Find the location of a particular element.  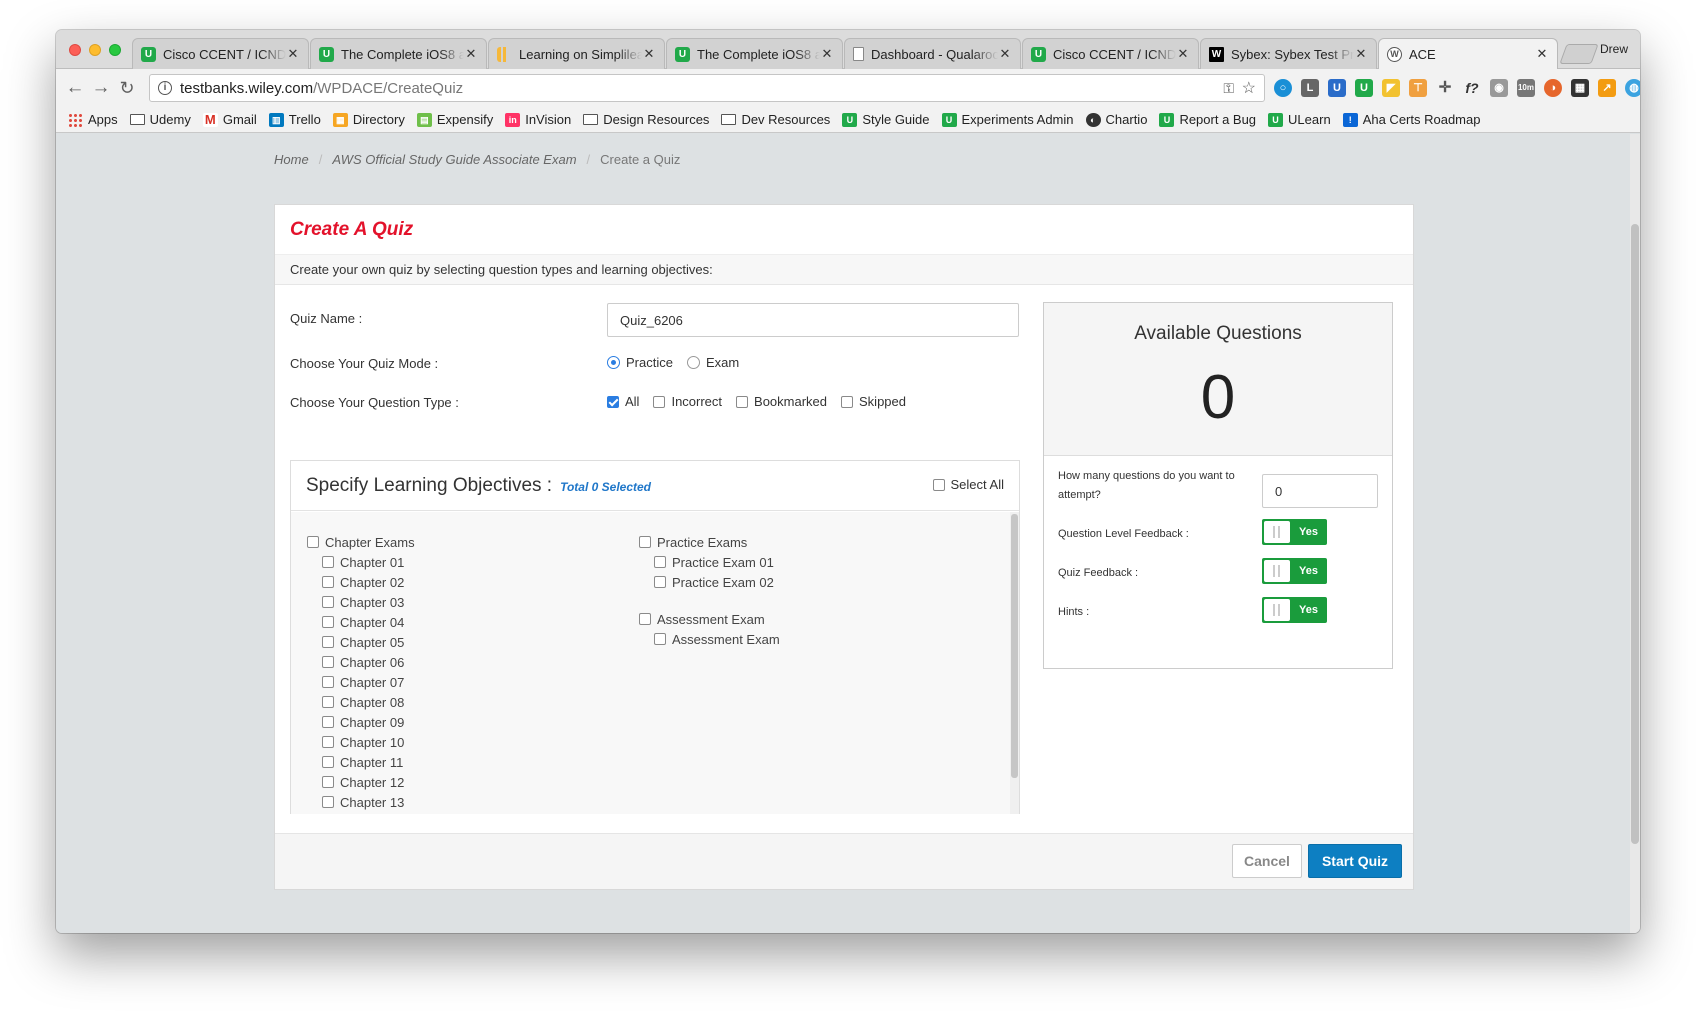

bookmark-report-bug: U Report a Bug is located at coordinates (1207, 119).